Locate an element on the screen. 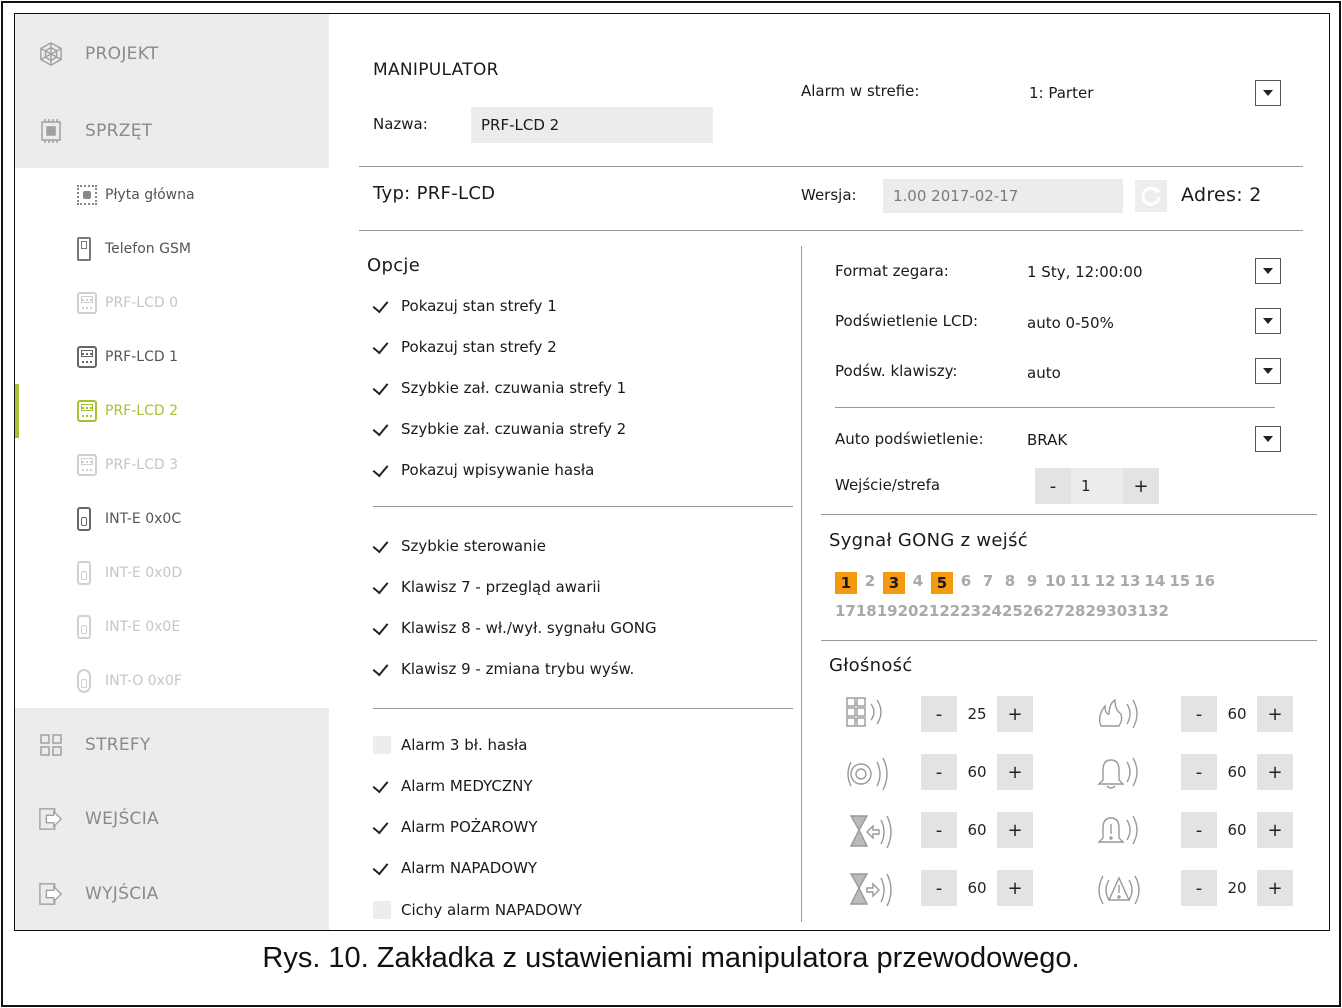 The width and height of the screenshot is (1342, 1008). key-backlight-dropdown-button is located at coordinates (1268, 371).